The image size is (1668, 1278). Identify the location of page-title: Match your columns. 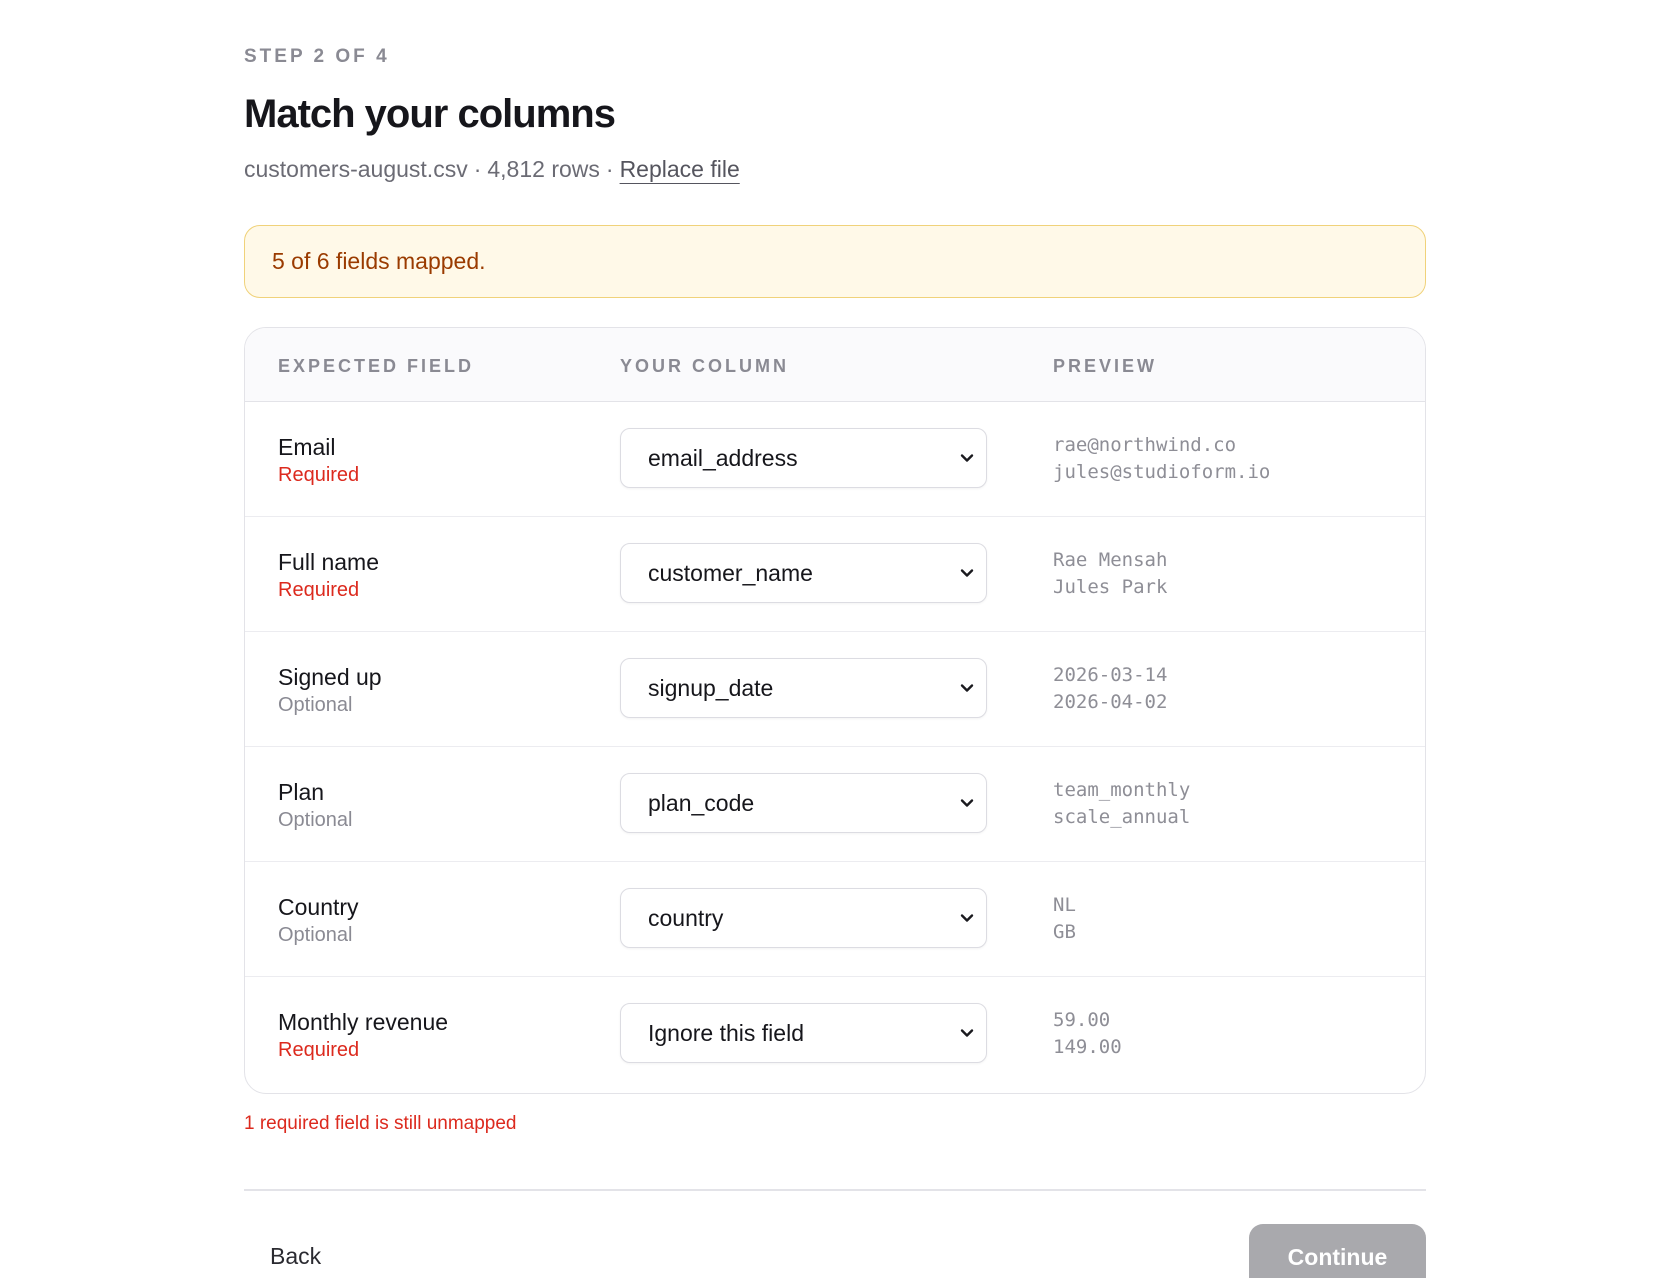
(430, 114).